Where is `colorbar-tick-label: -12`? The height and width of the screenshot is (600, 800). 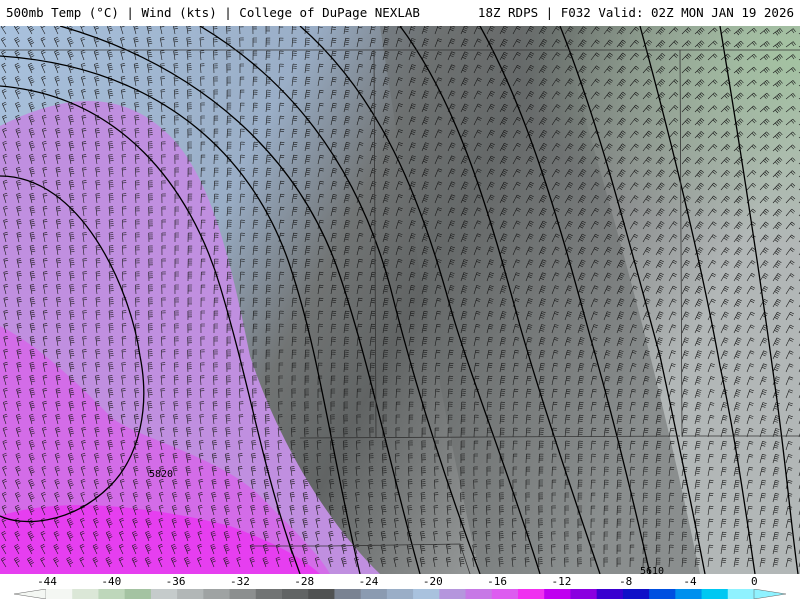 colorbar-tick-label: -12 is located at coordinates (561, 581).